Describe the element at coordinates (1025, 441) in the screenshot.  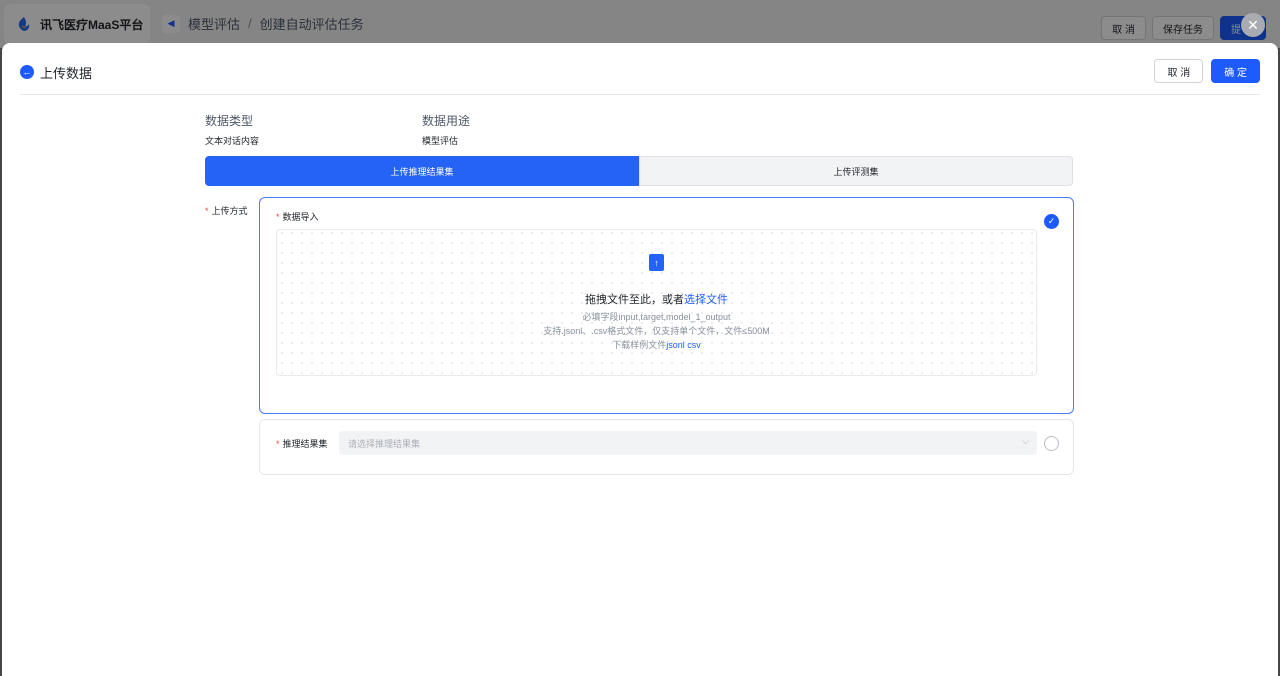
I see `chevron-down-icon: ⌵` at that location.